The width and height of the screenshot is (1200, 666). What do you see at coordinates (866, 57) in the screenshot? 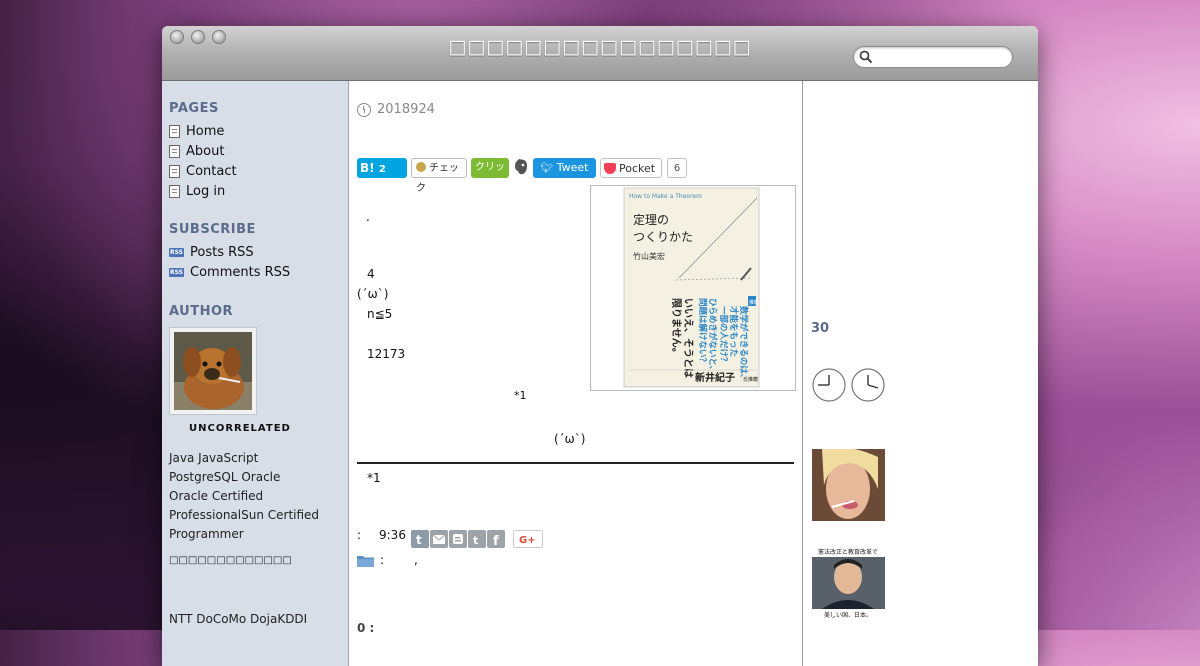
I see `search-icon` at bounding box center [866, 57].